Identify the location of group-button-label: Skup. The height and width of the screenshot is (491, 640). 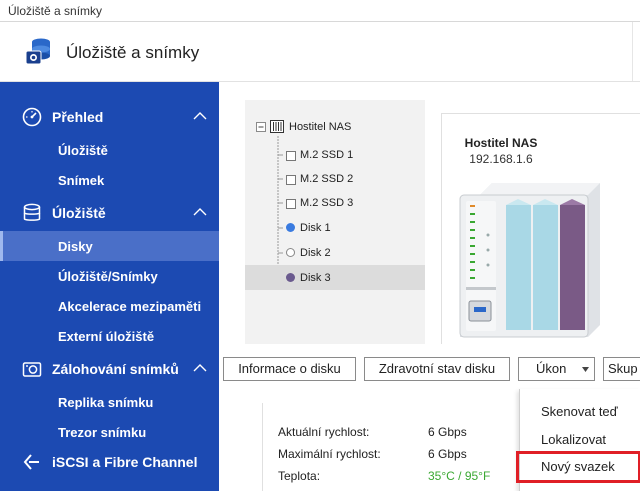
(623, 368).